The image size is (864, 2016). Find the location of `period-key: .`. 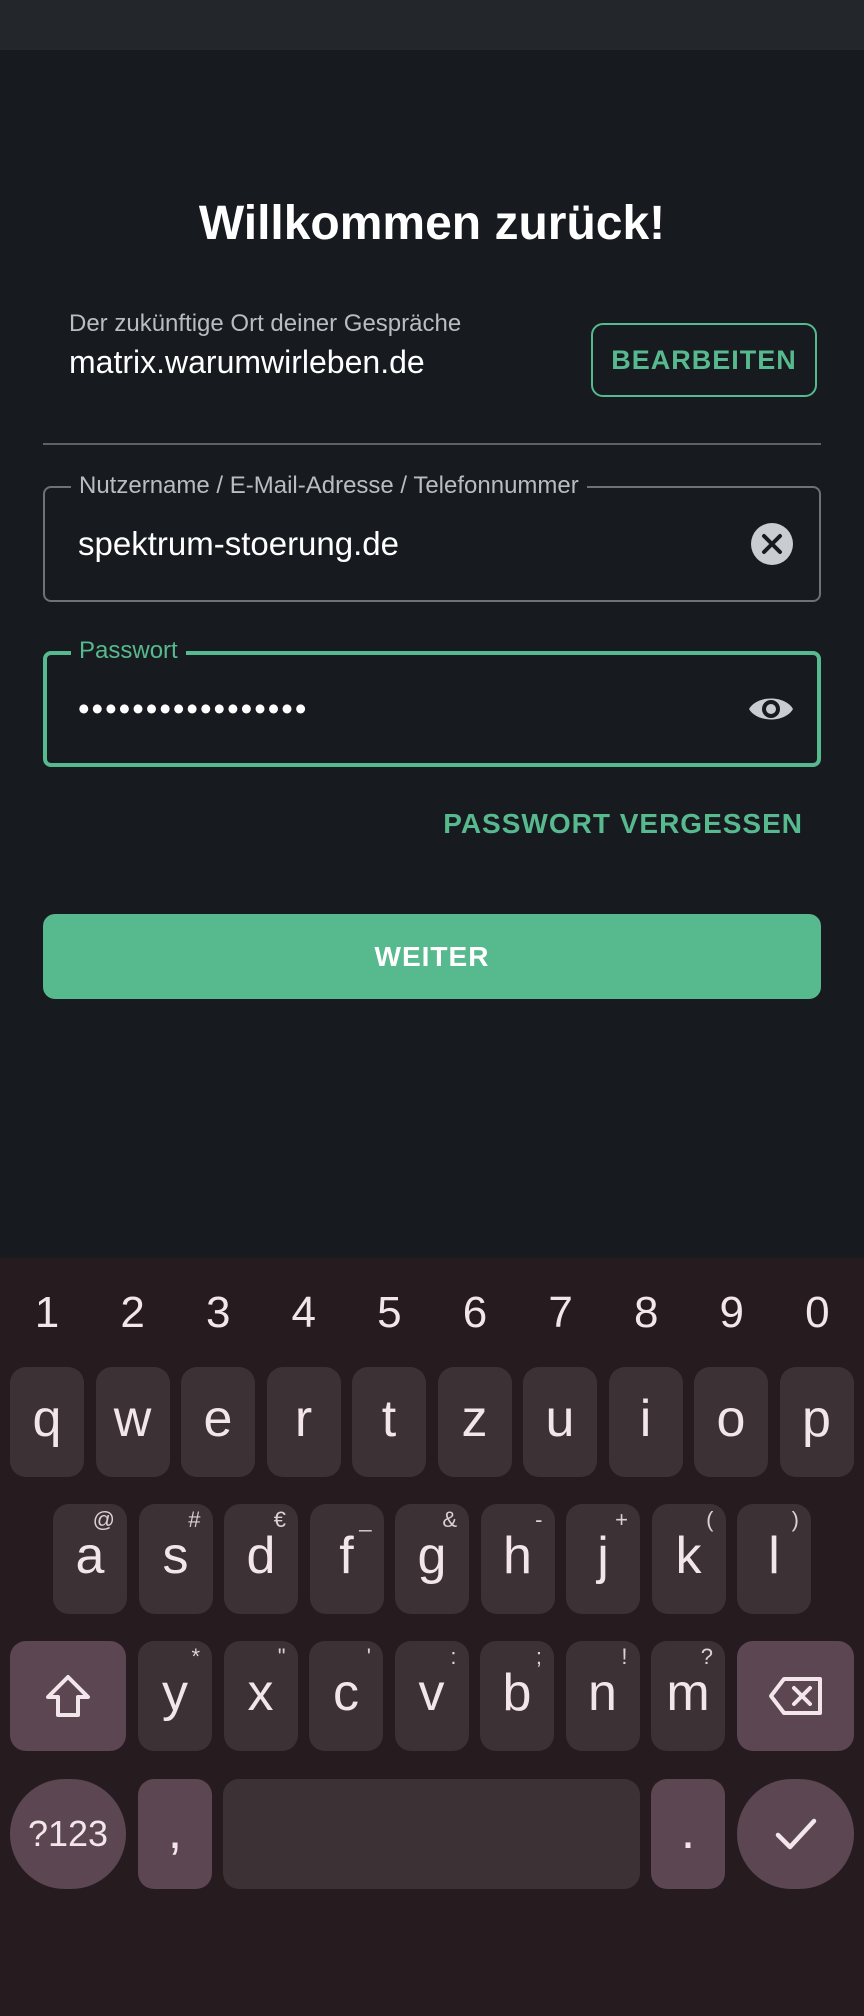

period-key: . is located at coordinates (688, 1834).